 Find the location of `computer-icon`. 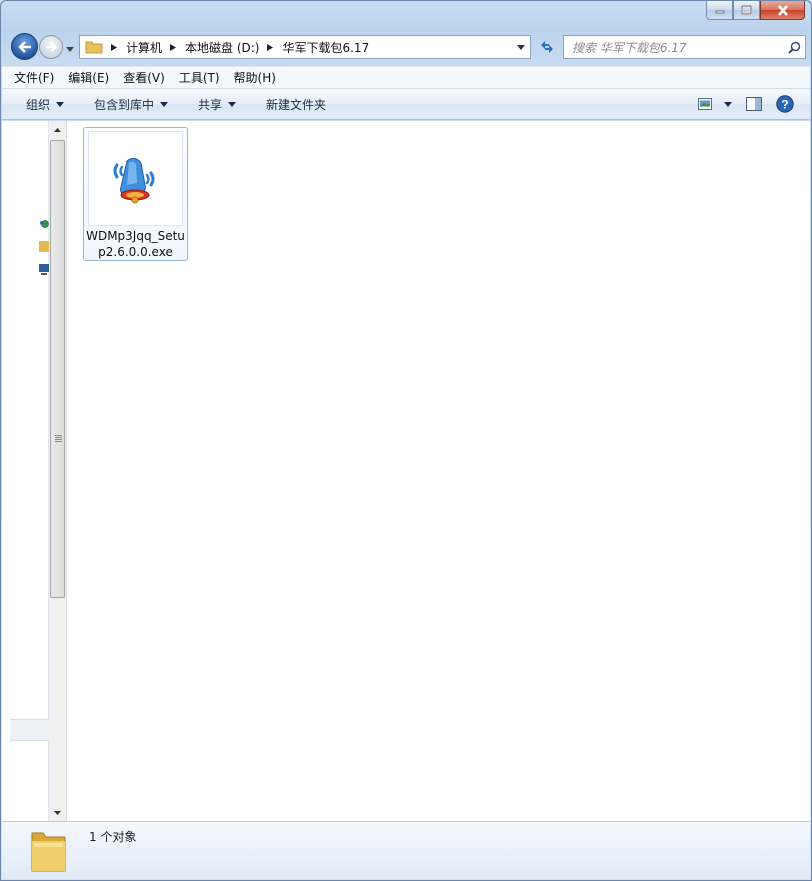

computer-icon is located at coordinates (44, 269).